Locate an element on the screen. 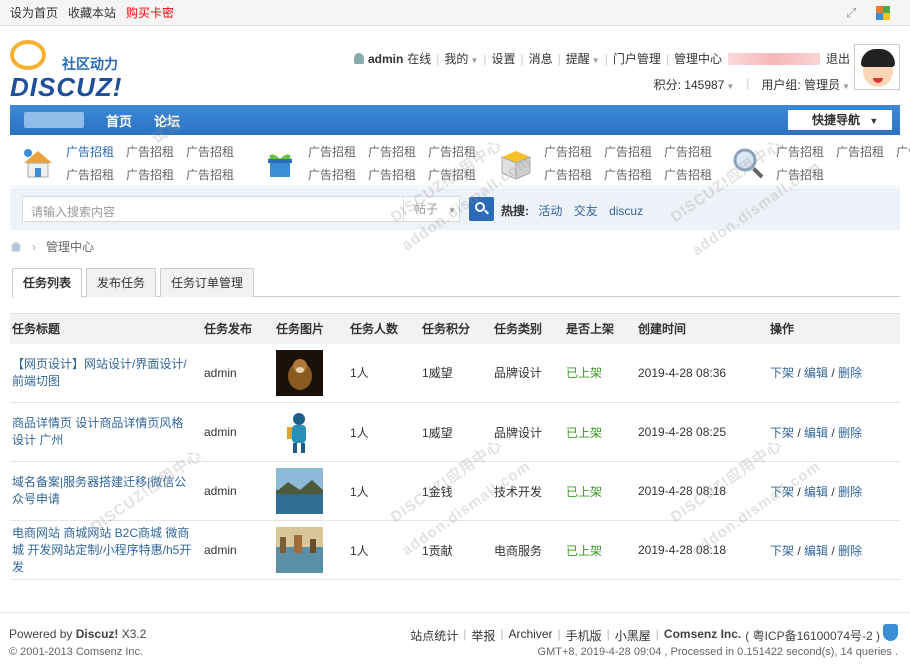  set-home-link: 设为首页 is located at coordinates (34, 12).